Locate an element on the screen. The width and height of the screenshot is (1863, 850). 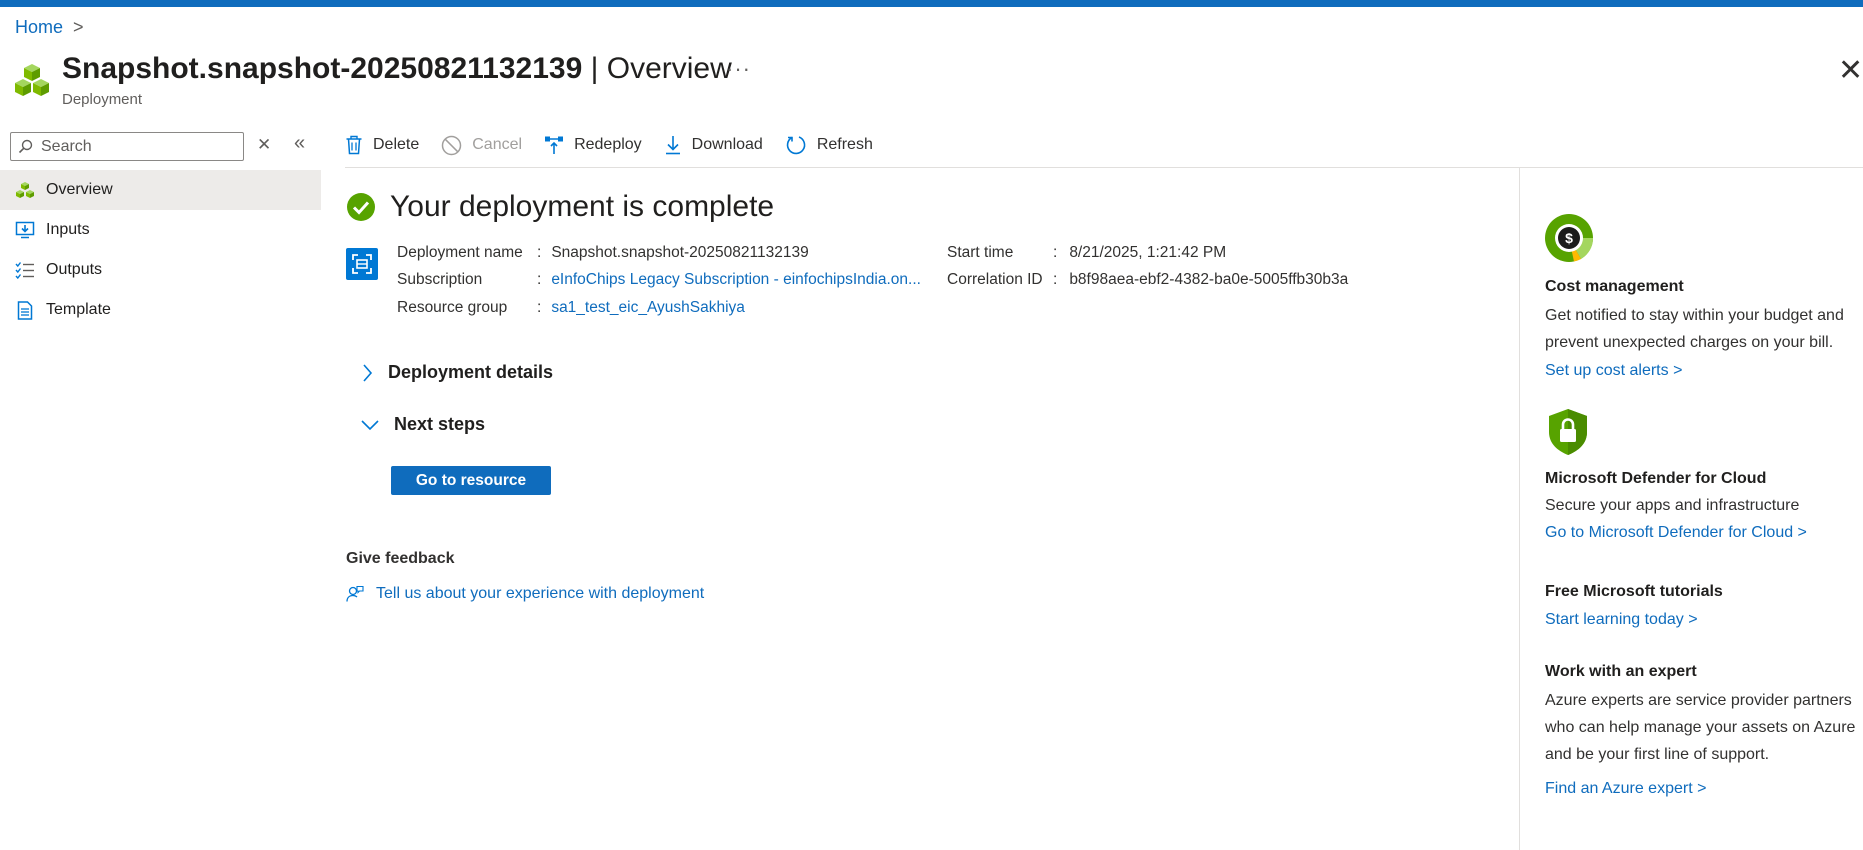
deployment-icon is located at coordinates (362, 264).